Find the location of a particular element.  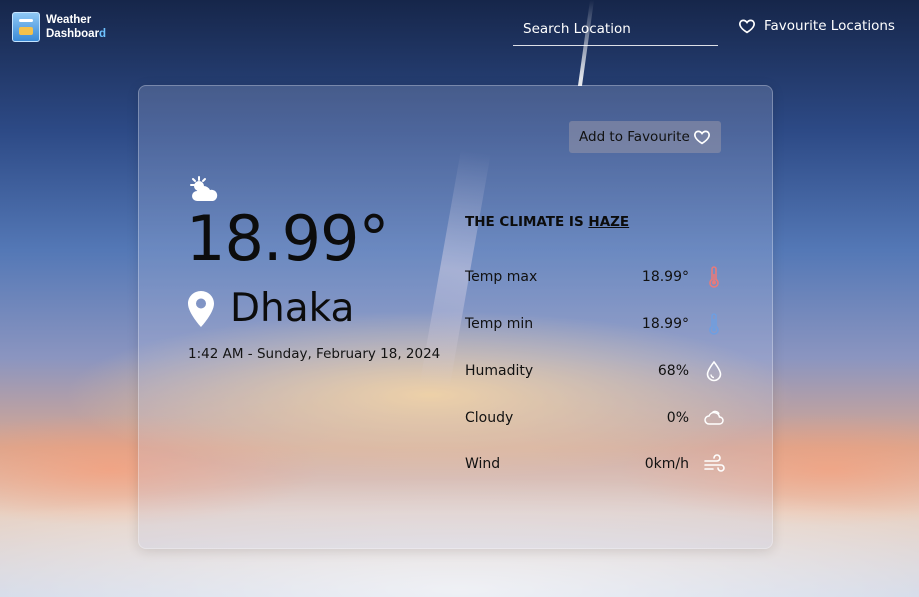

current-temperature: 18.99° is located at coordinates (287, 238).